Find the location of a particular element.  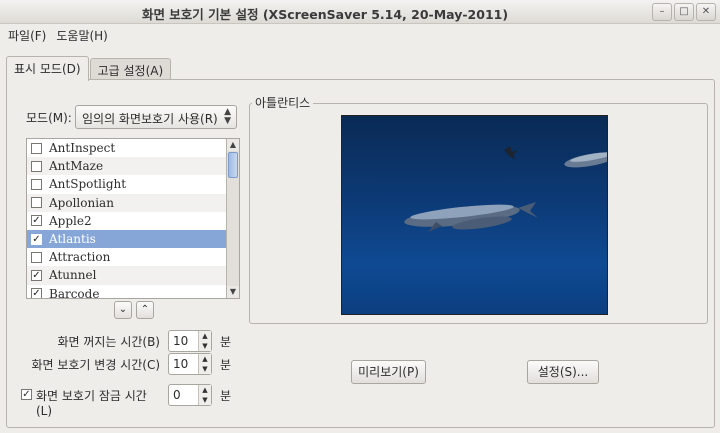

blank-after-unit: 분 is located at coordinates (226, 342).